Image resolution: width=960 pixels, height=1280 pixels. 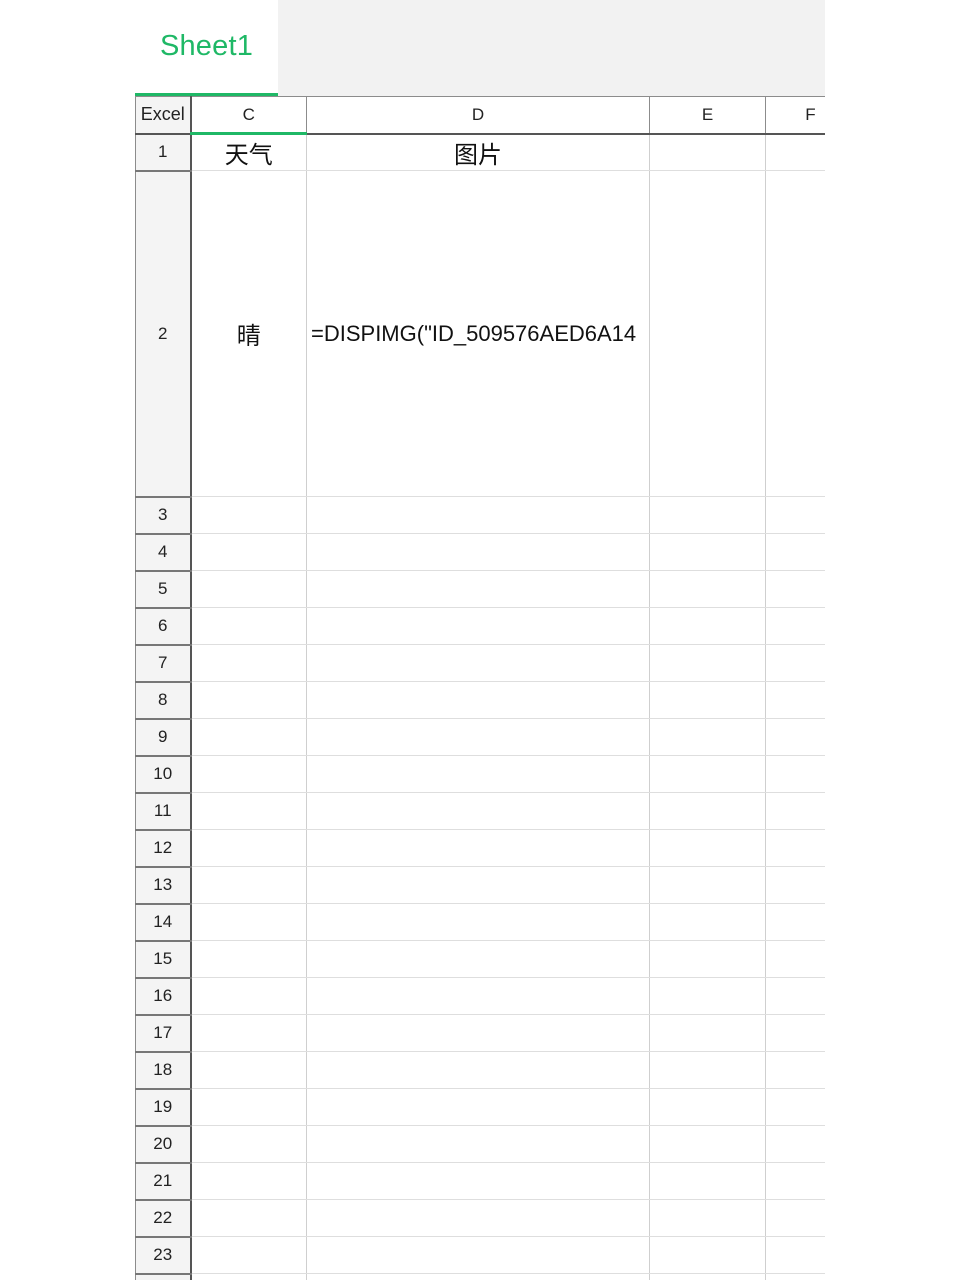 What do you see at coordinates (478, 1218) in the screenshot?
I see `cell-d22` at bounding box center [478, 1218].